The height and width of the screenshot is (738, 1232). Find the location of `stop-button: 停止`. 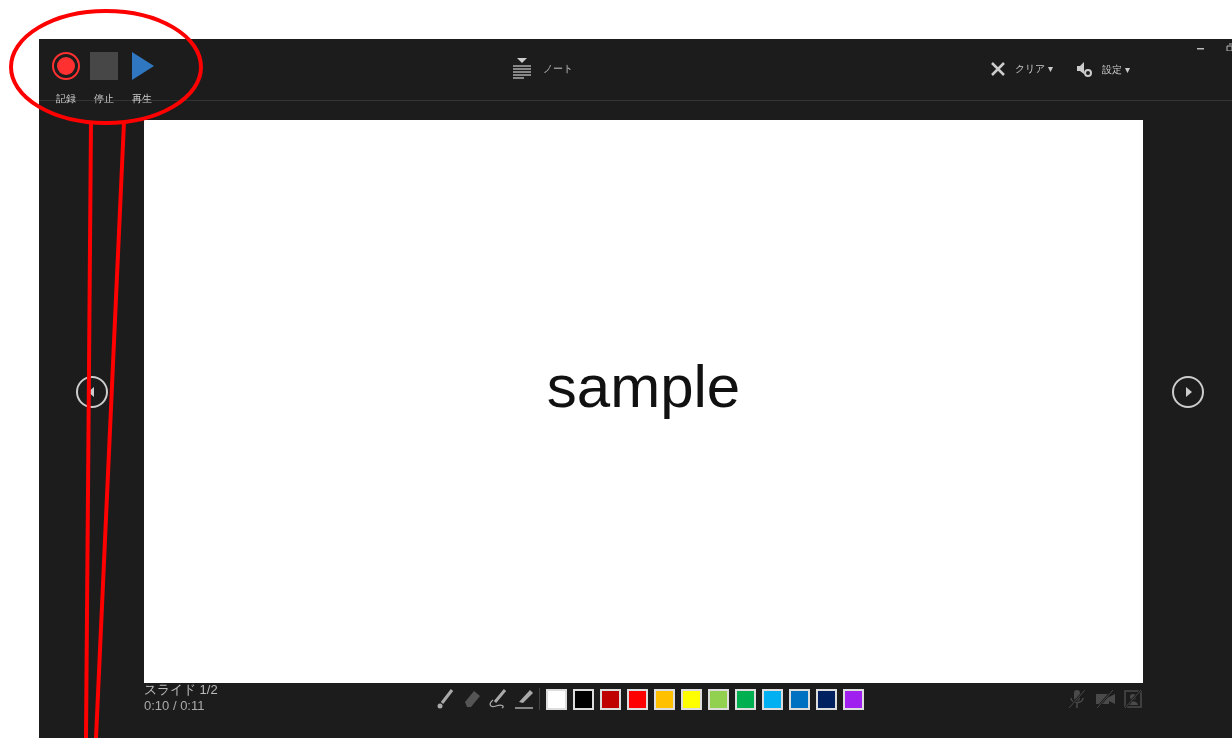

stop-button: 停止 is located at coordinates (104, 78).